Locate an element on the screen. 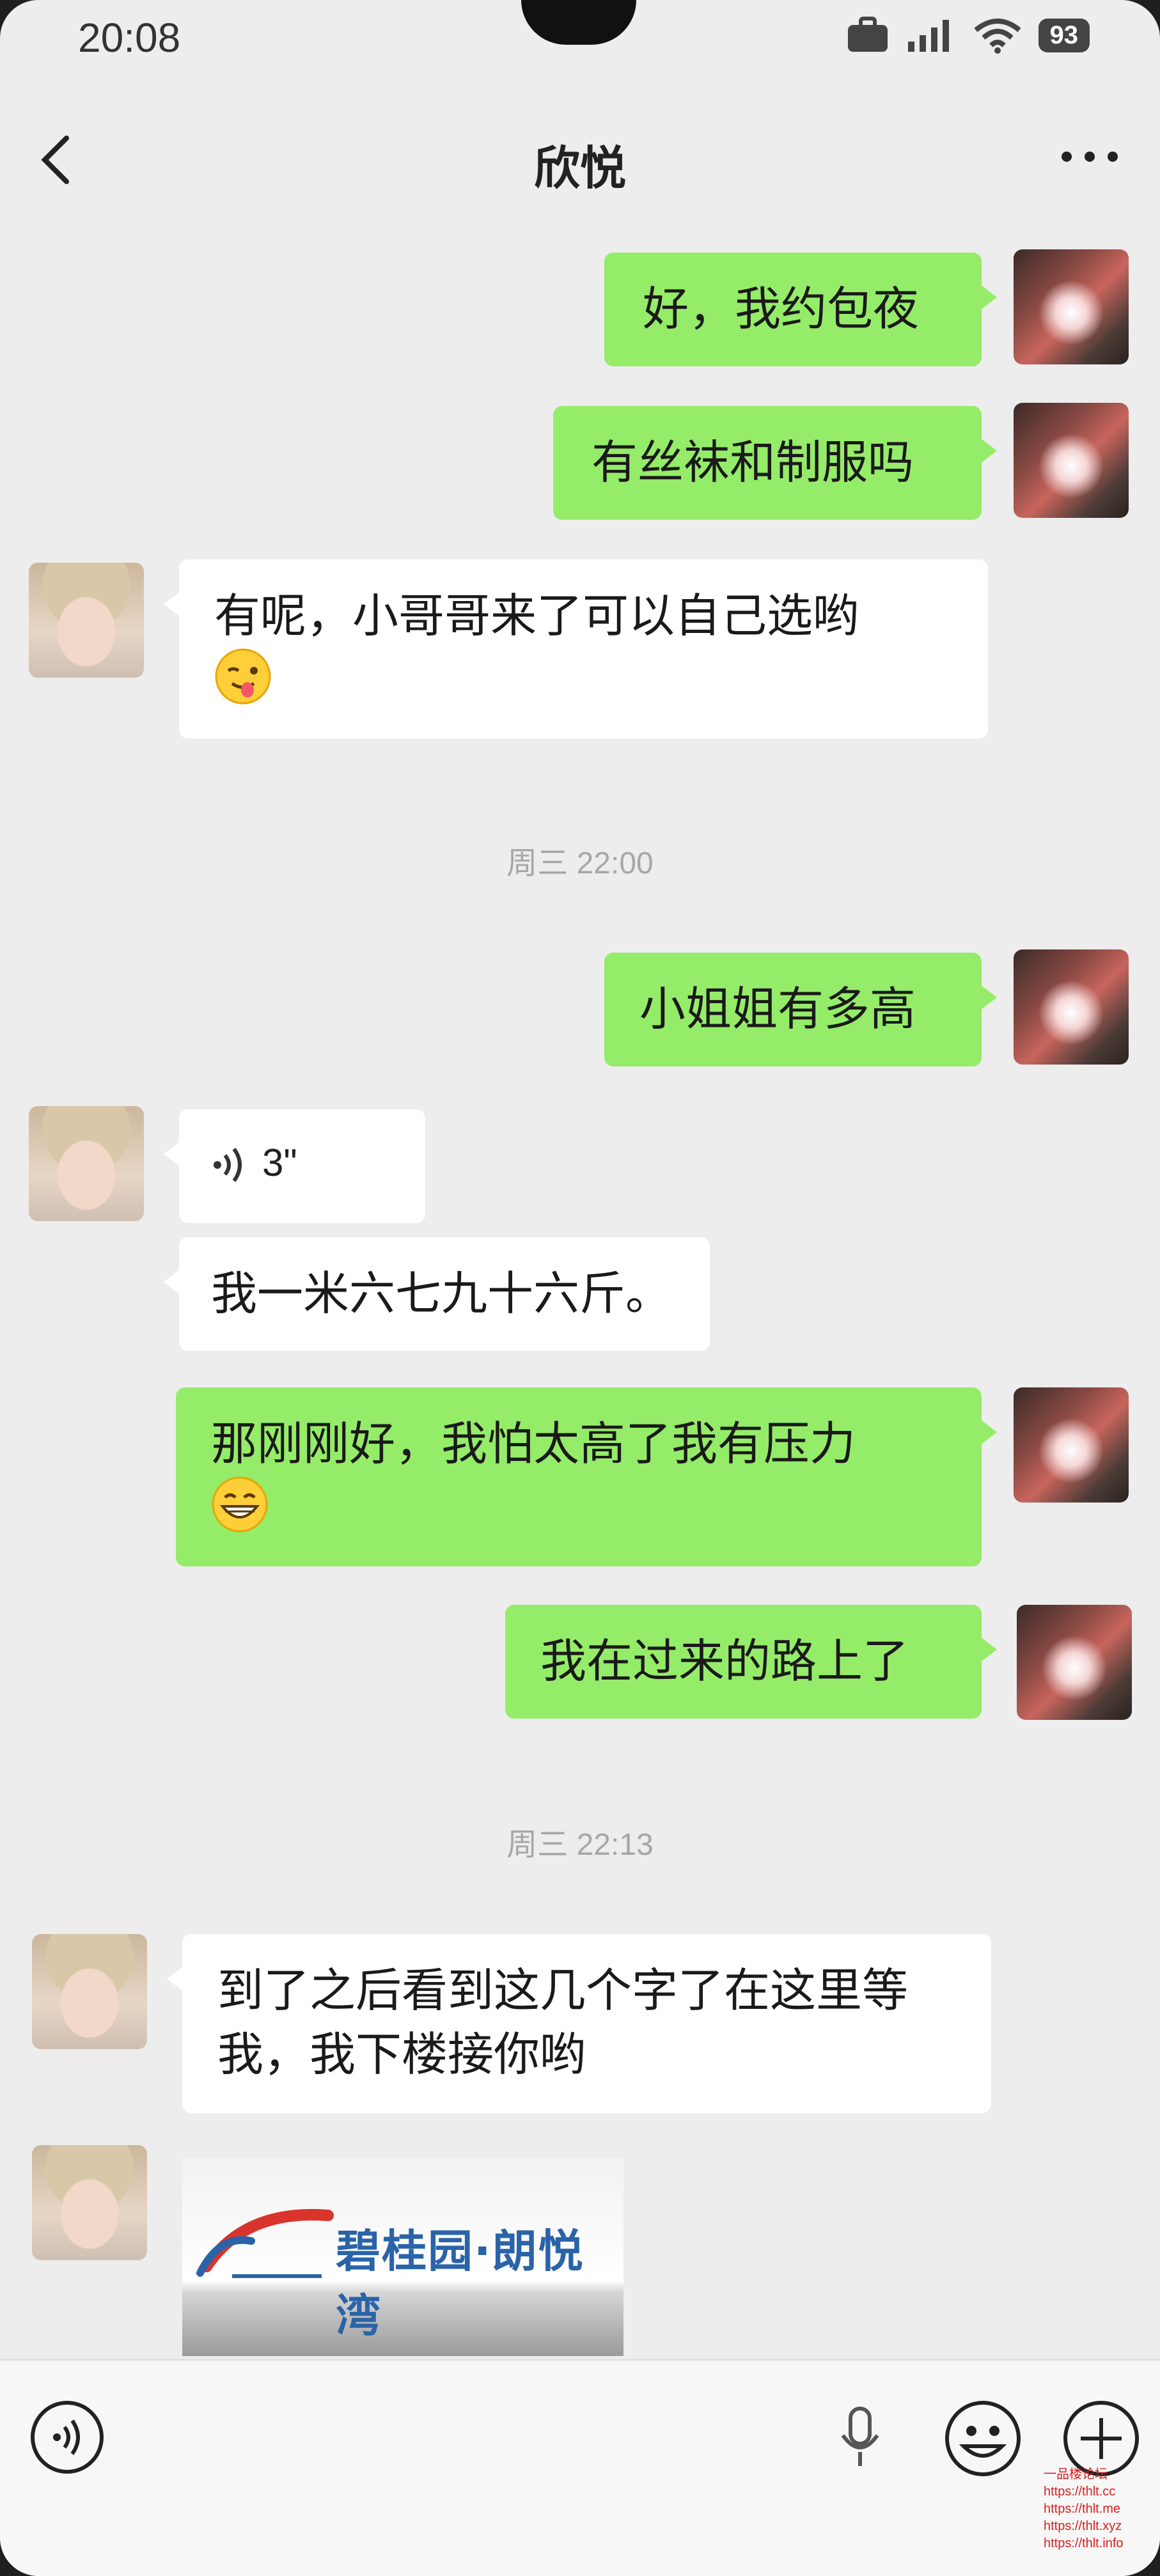 The height and width of the screenshot is (2576, 1160). logo-swoosh-icon is located at coordinates (265, 2243).